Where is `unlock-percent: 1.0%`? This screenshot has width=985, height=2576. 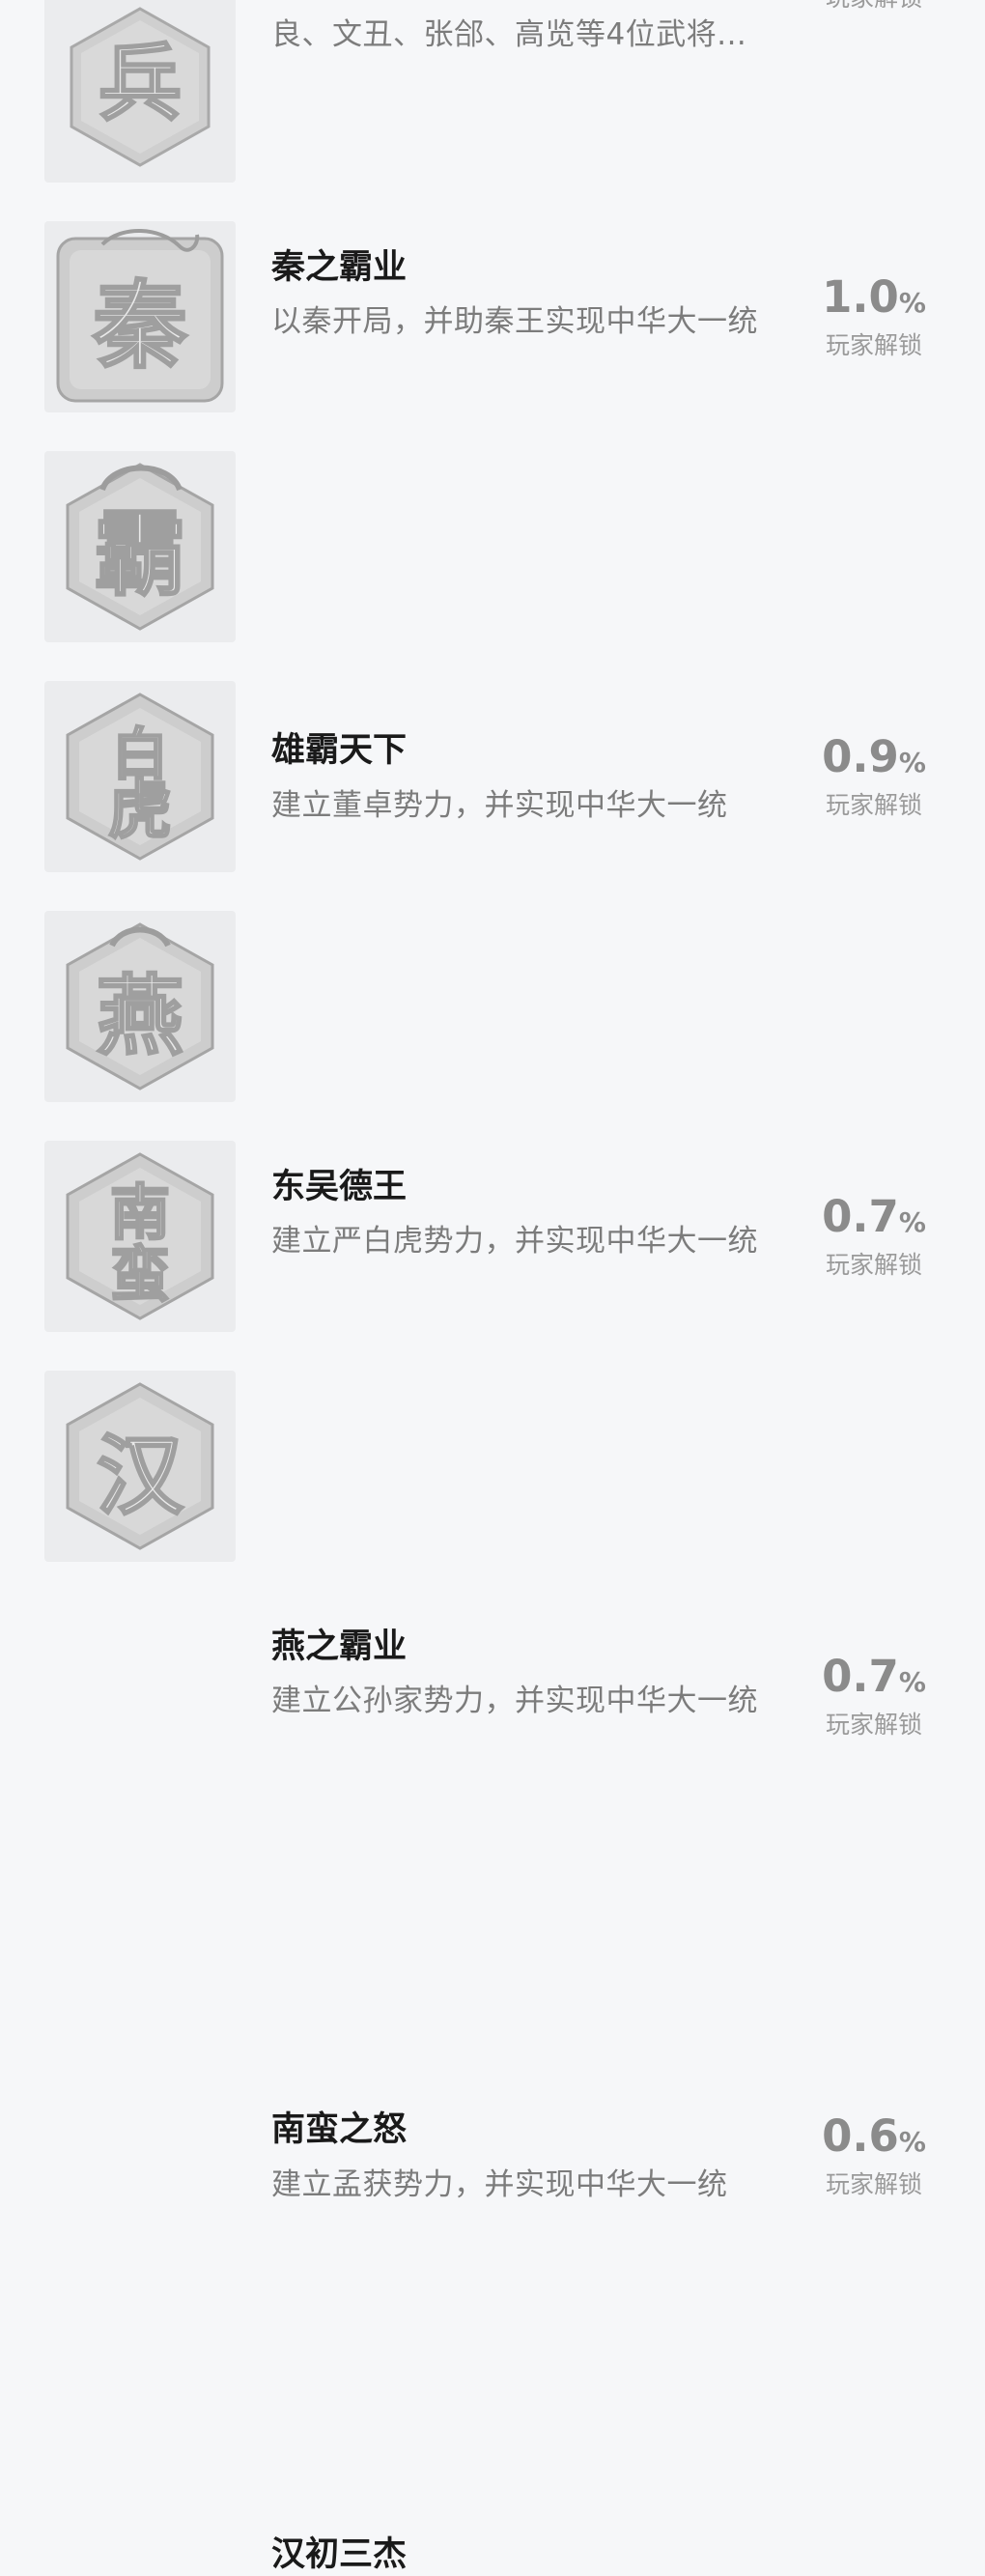 unlock-percent: 1.0% is located at coordinates (874, 302).